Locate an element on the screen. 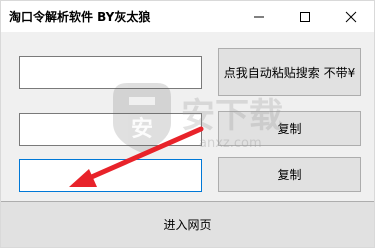  enter-webpage-label: 进入网页 is located at coordinates (187, 225).